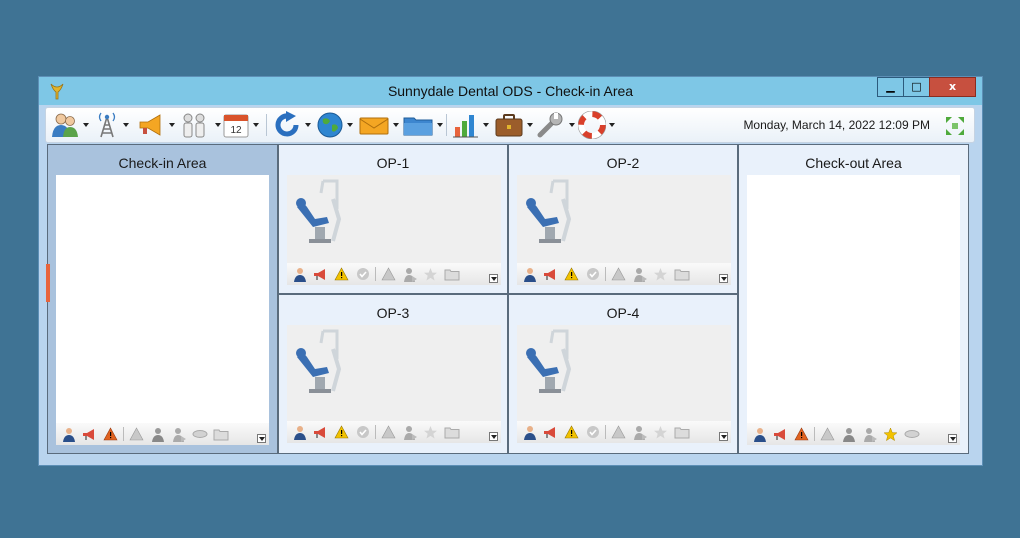  What do you see at coordinates (378, 125) in the screenshot?
I see `mail-tool` at bounding box center [378, 125].